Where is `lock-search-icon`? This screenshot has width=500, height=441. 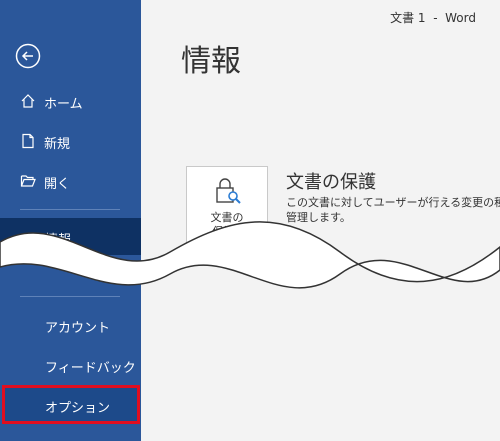 lock-search-icon is located at coordinates (228, 191).